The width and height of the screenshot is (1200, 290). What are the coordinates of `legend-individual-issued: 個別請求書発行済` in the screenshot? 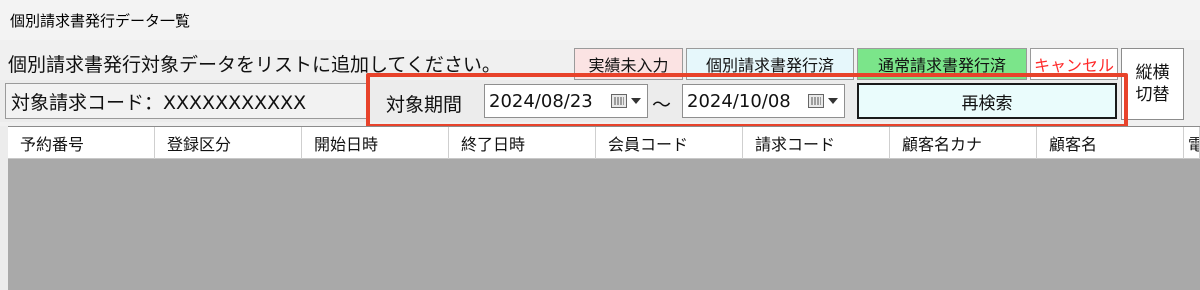 It's located at (770, 64).